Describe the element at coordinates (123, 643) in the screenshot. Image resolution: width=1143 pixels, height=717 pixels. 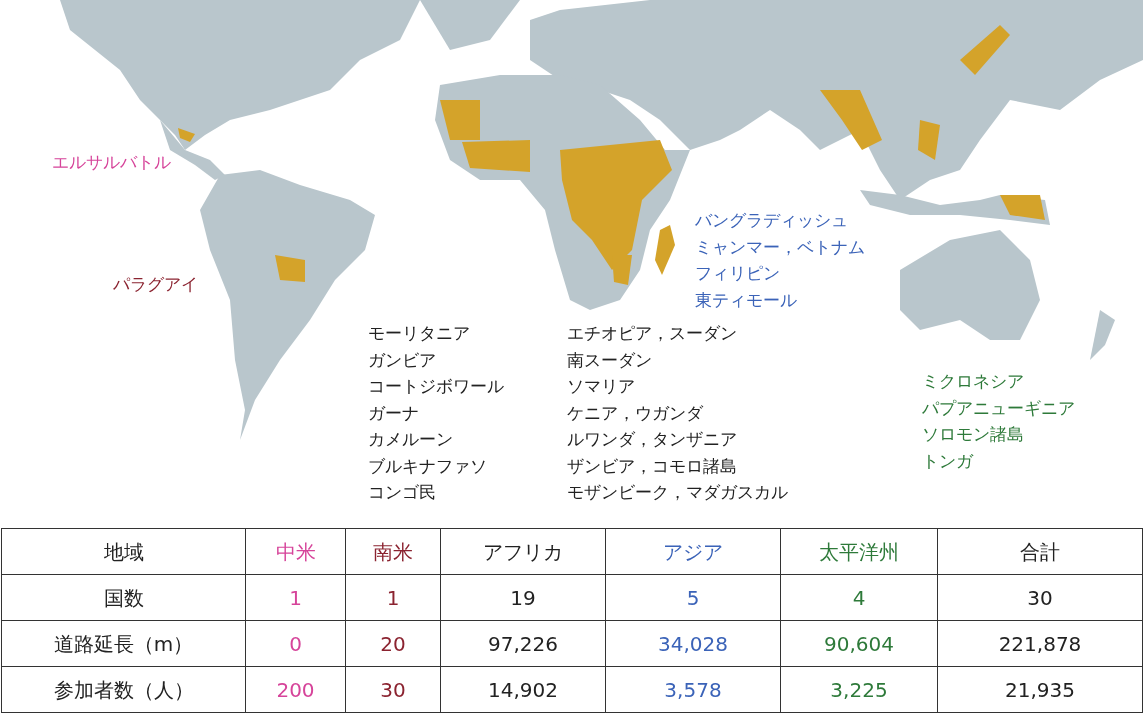
I see `row-header: 道路延長（m）` at that location.